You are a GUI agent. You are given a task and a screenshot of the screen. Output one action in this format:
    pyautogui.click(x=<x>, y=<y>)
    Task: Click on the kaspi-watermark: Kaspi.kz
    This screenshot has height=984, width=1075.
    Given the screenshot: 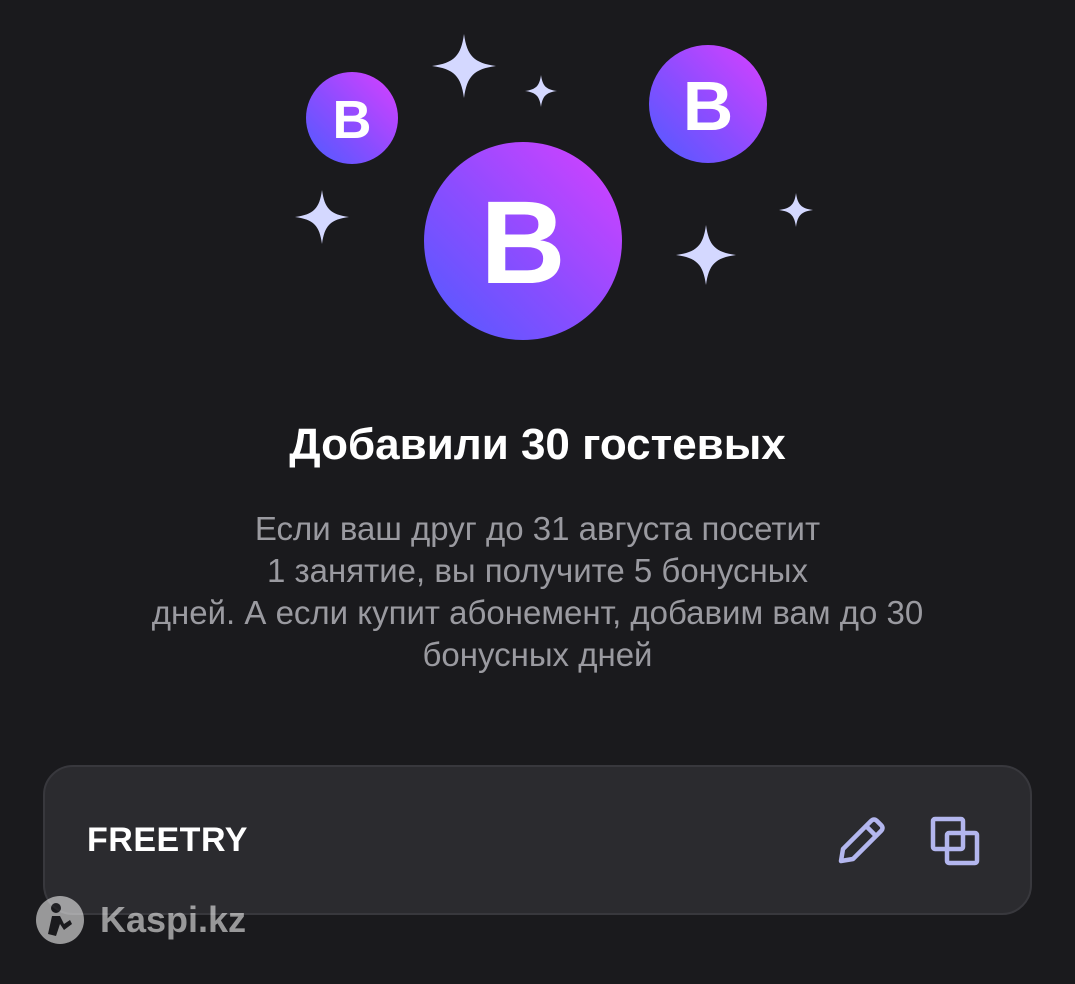 What is the action you would take?
    pyautogui.click(x=140, y=920)
    